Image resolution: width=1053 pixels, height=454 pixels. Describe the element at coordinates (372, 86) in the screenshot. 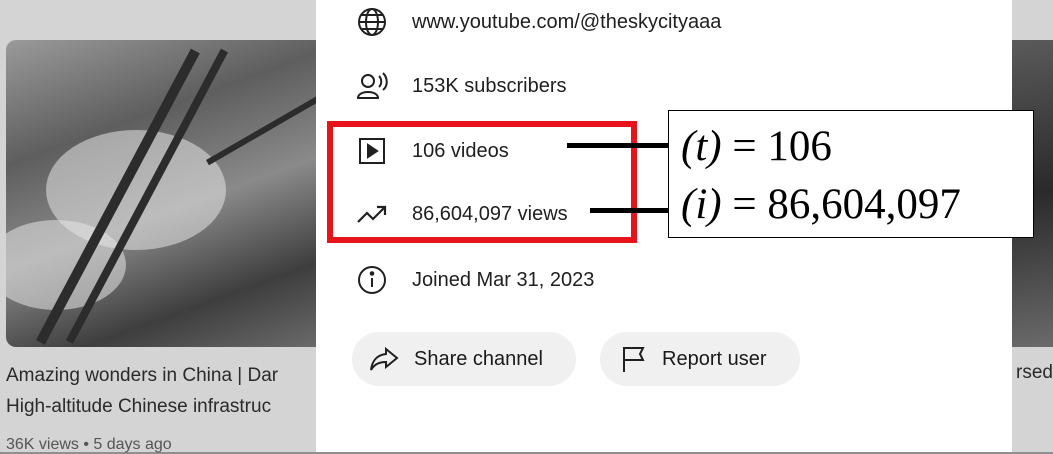

I see `subscribers-icon` at that location.